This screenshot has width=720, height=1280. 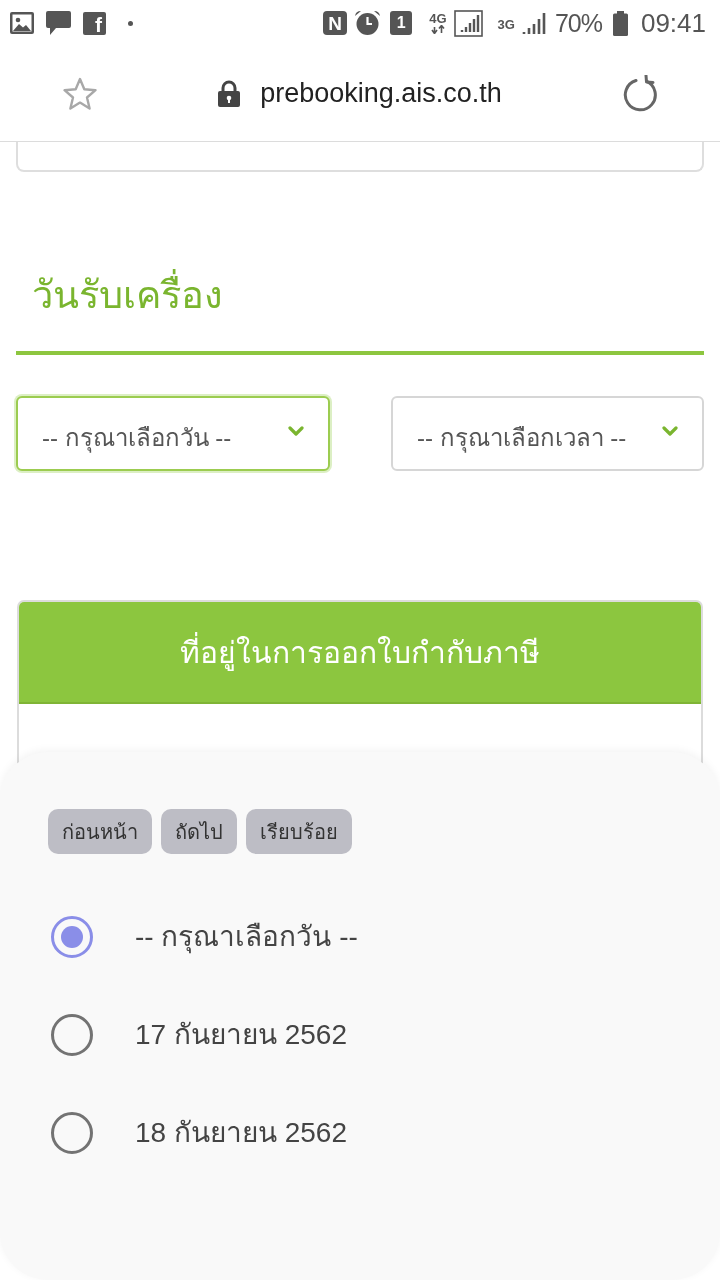 What do you see at coordinates (401, 23) in the screenshot?
I see `sim-badge: 1` at bounding box center [401, 23].